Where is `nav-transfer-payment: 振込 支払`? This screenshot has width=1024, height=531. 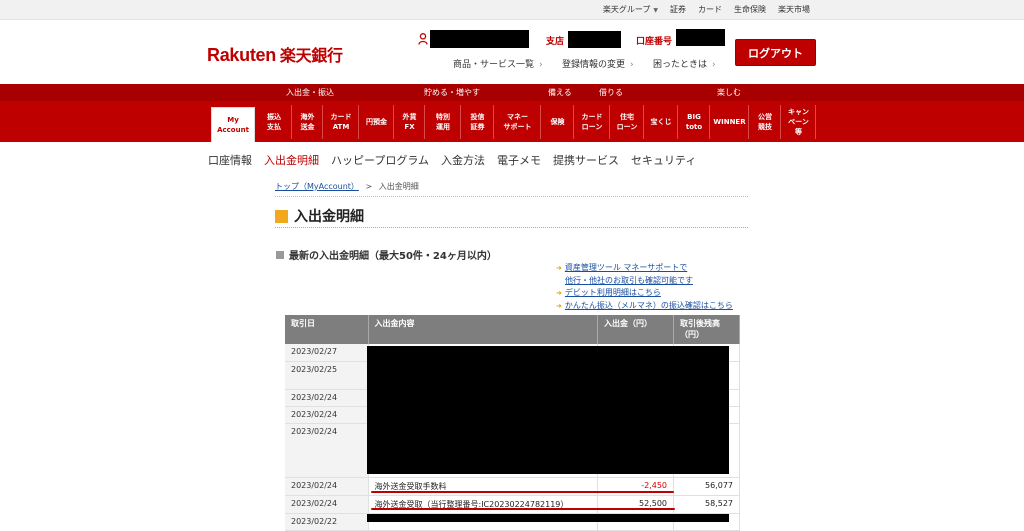
nav-transfer-payment: 振込 支払 is located at coordinates (274, 122).